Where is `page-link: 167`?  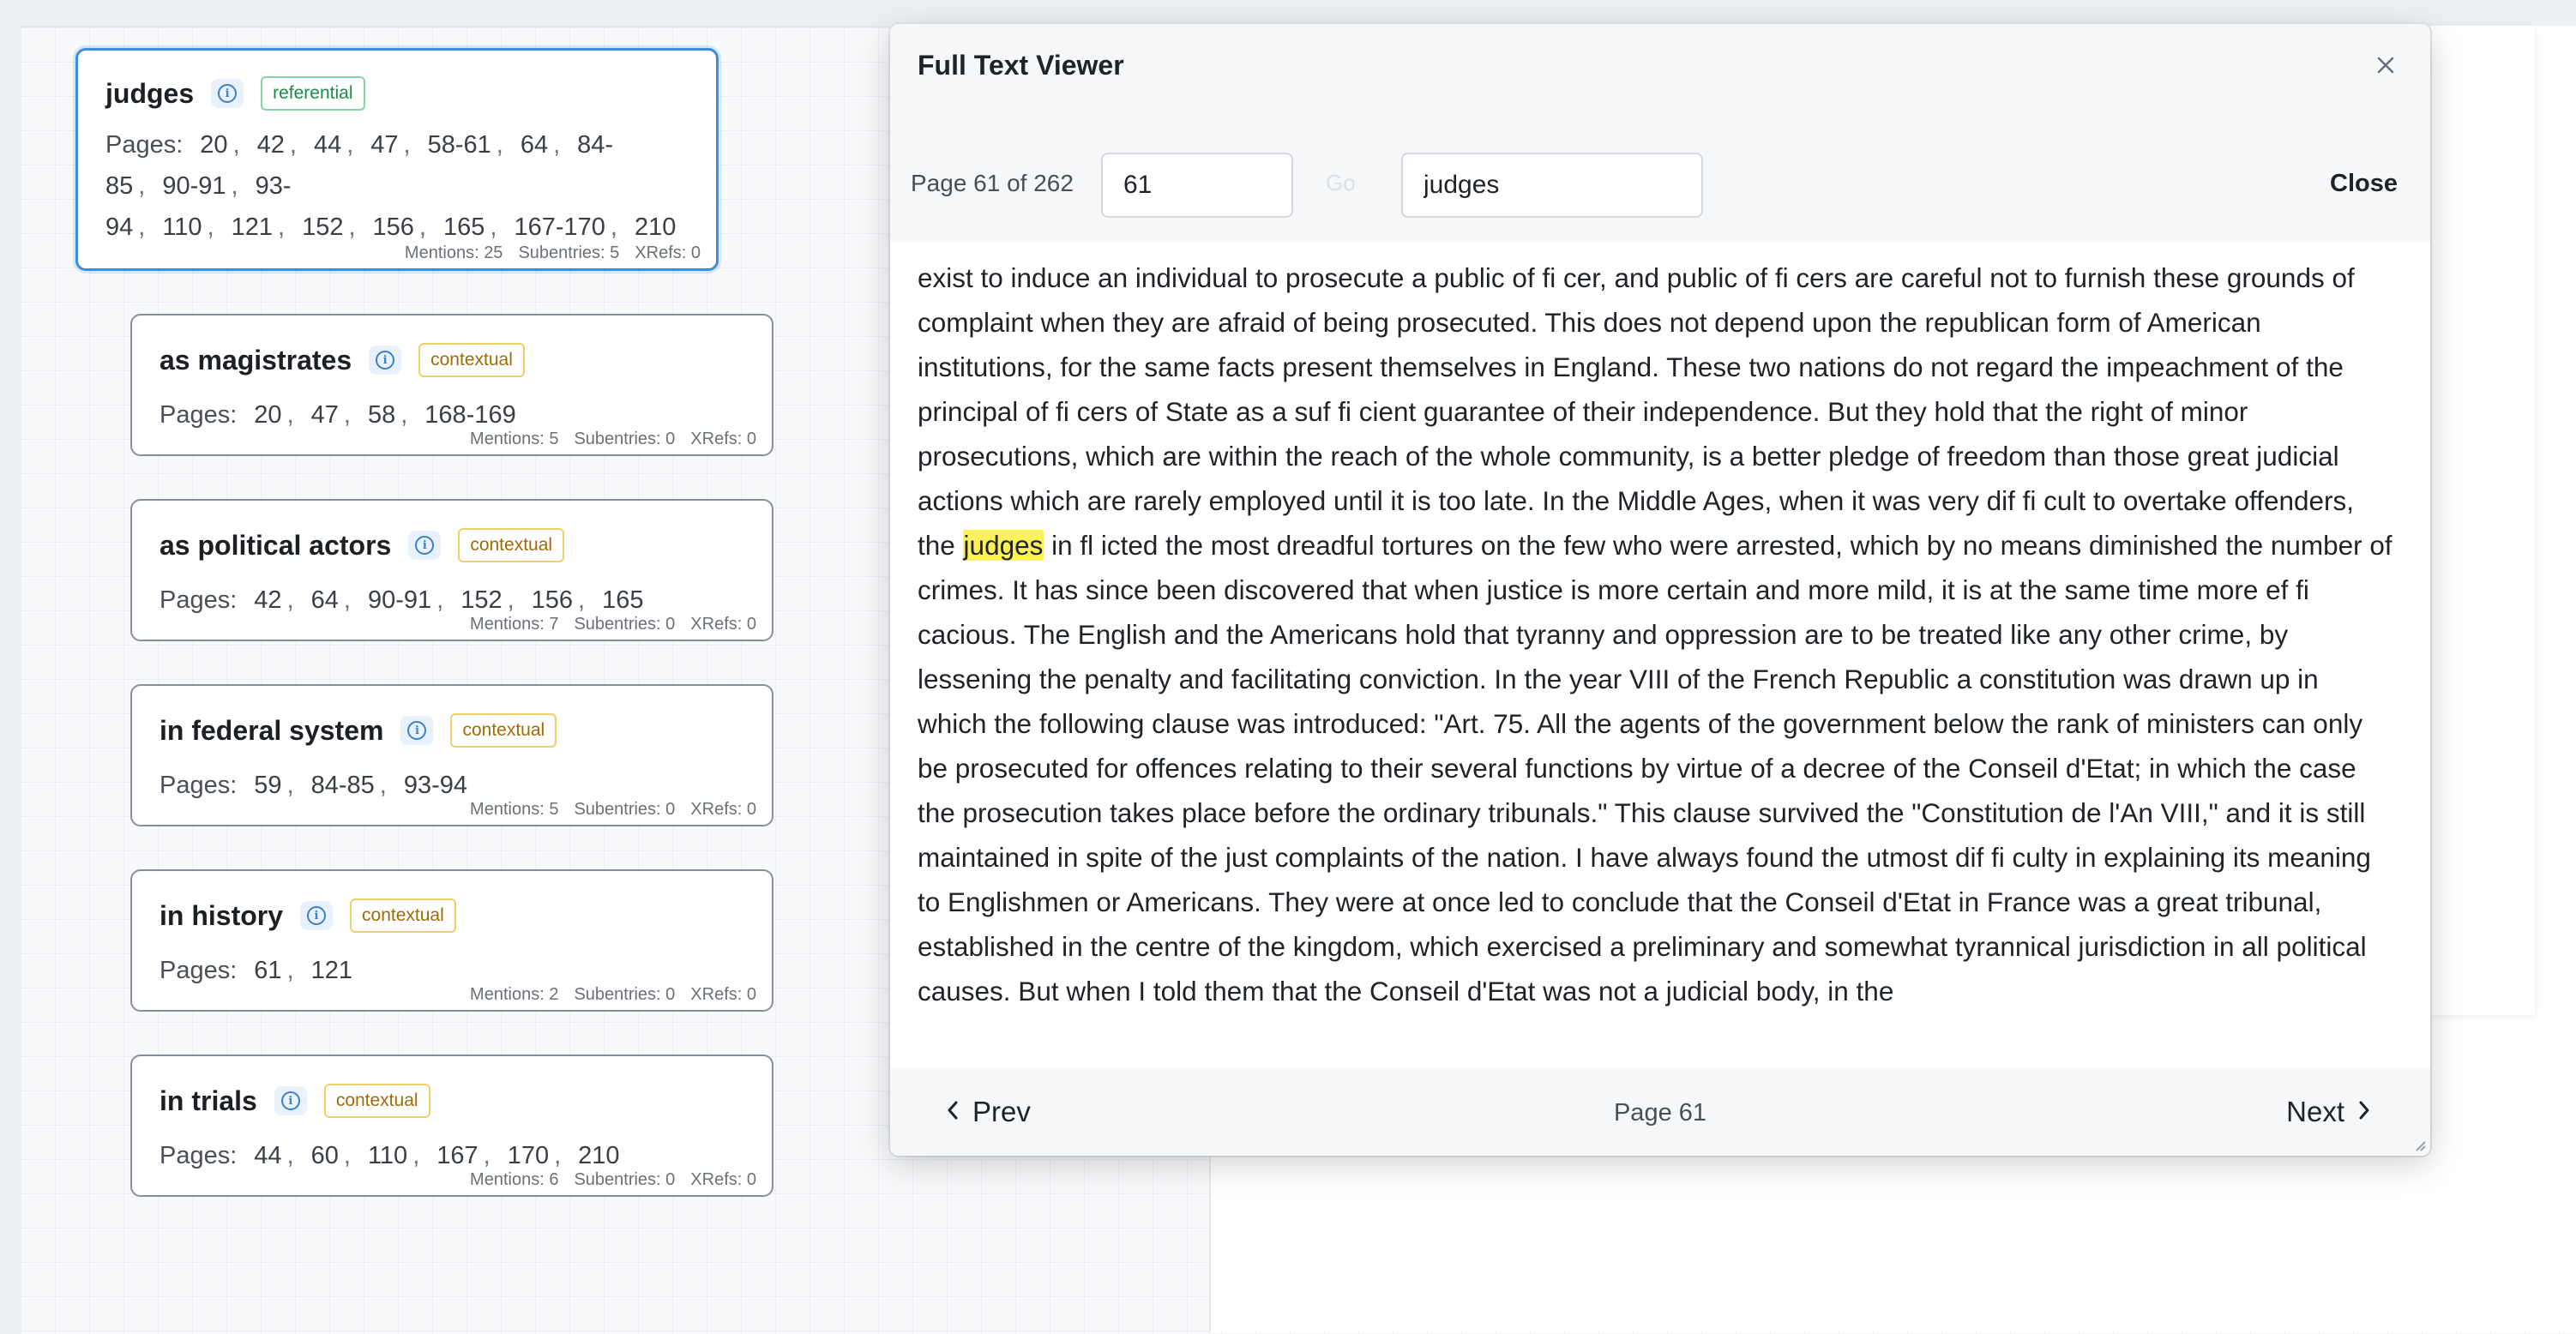 page-link: 167 is located at coordinates (457, 1155).